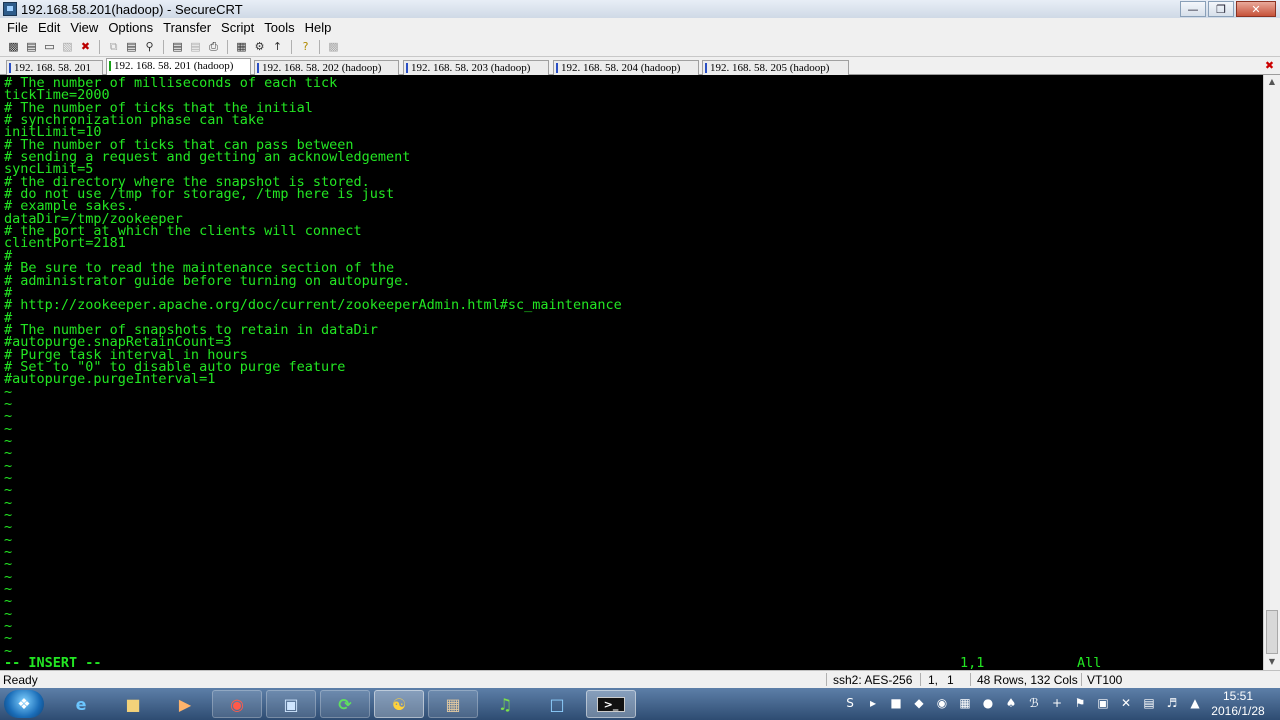  I want to click on tab-192-168-58-203-hadoop: 192. 168. 58. 203 (hadoop), so click(476, 67).